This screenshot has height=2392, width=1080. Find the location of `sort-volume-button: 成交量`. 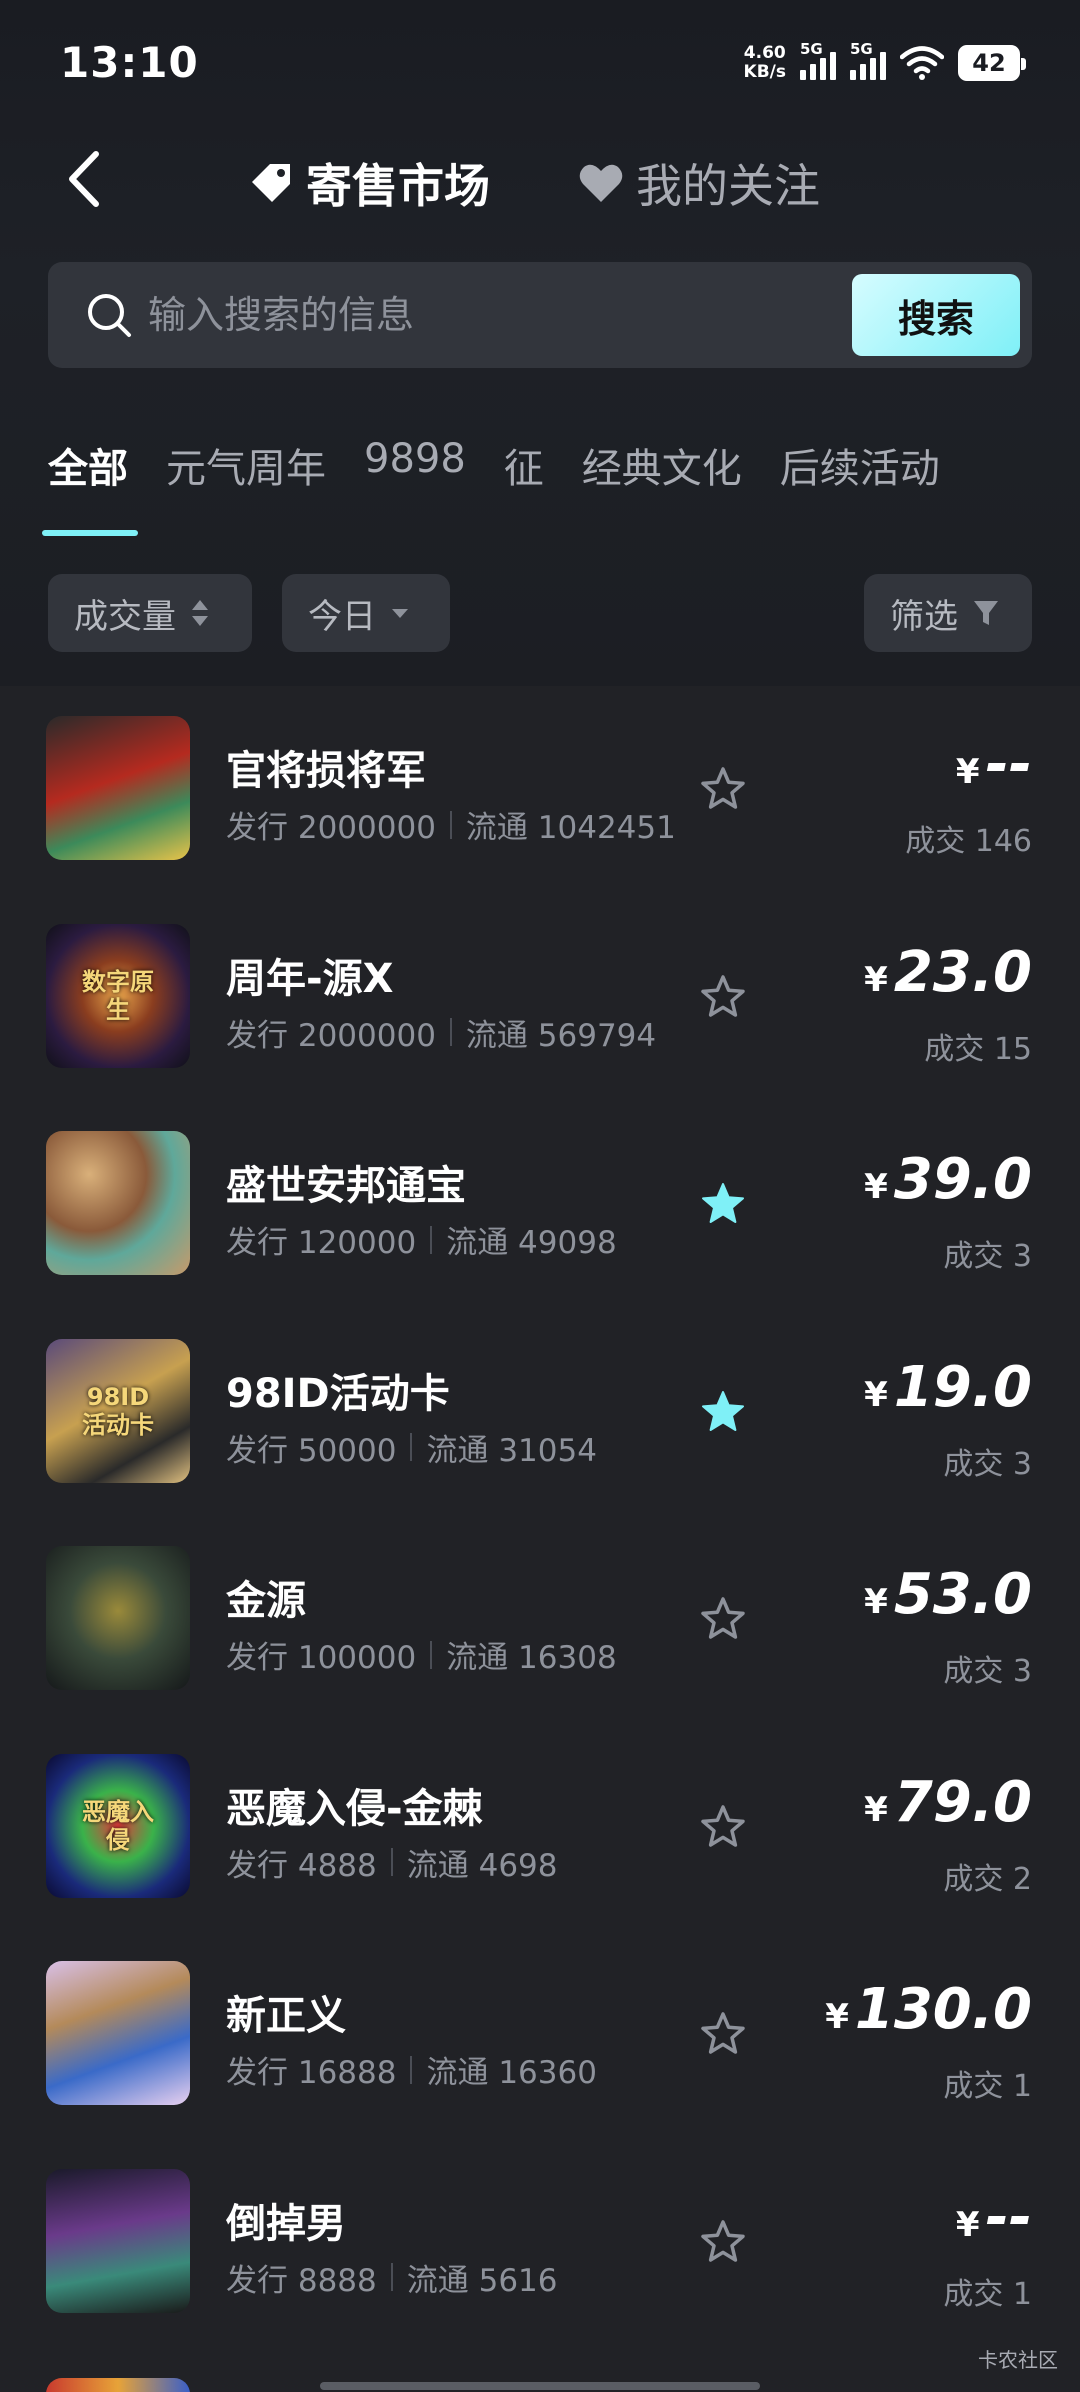

sort-volume-button: 成交量 is located at coordinates (150, 613).